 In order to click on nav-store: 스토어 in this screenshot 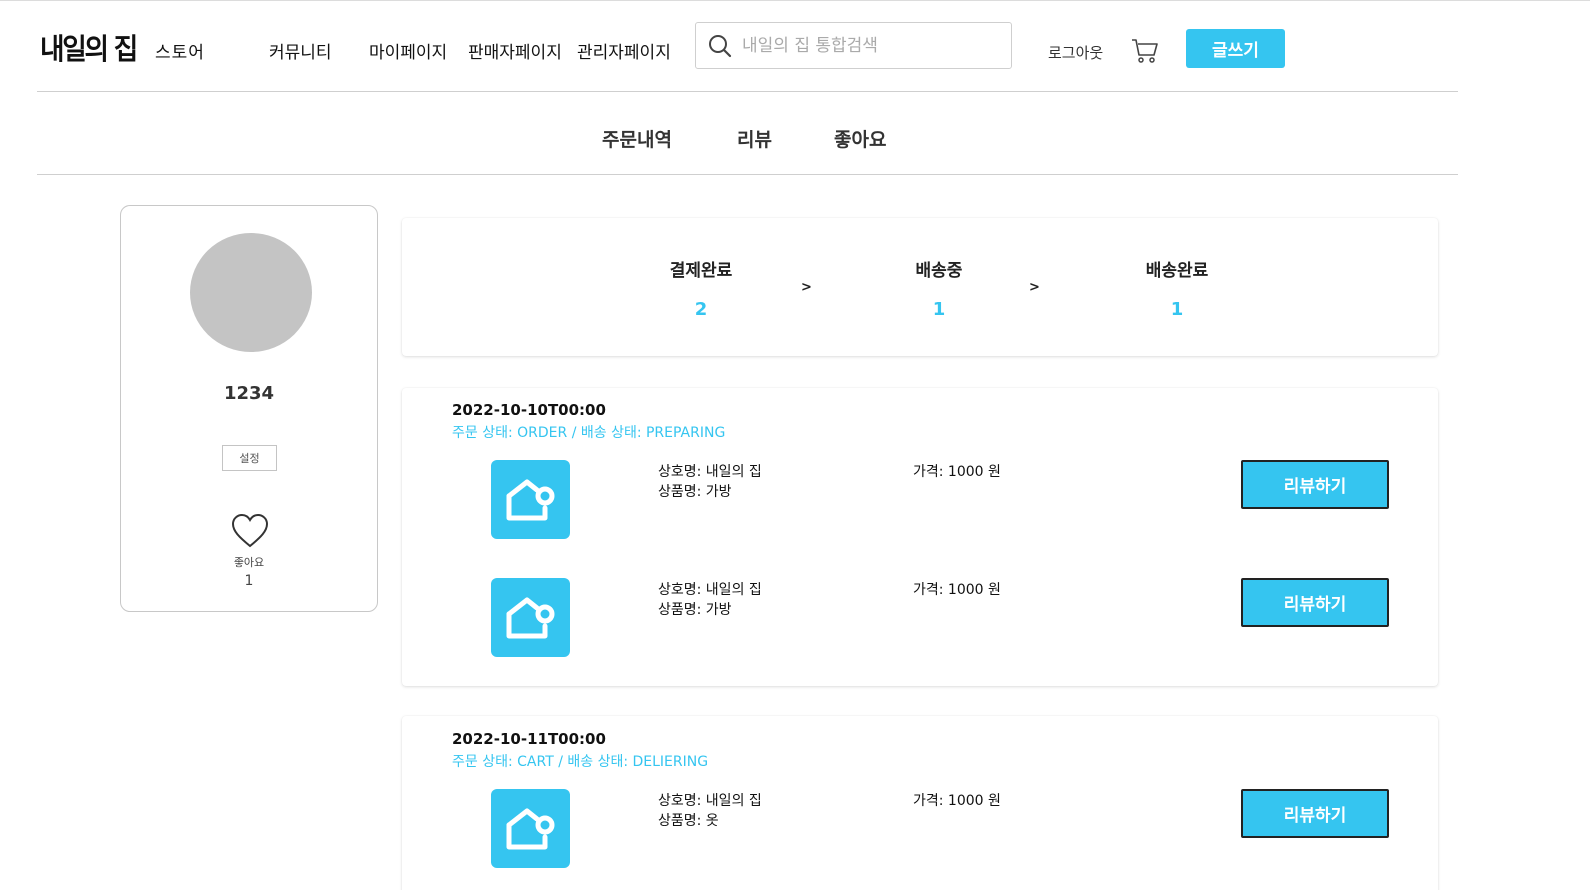, I will do `click(180, 50)`.